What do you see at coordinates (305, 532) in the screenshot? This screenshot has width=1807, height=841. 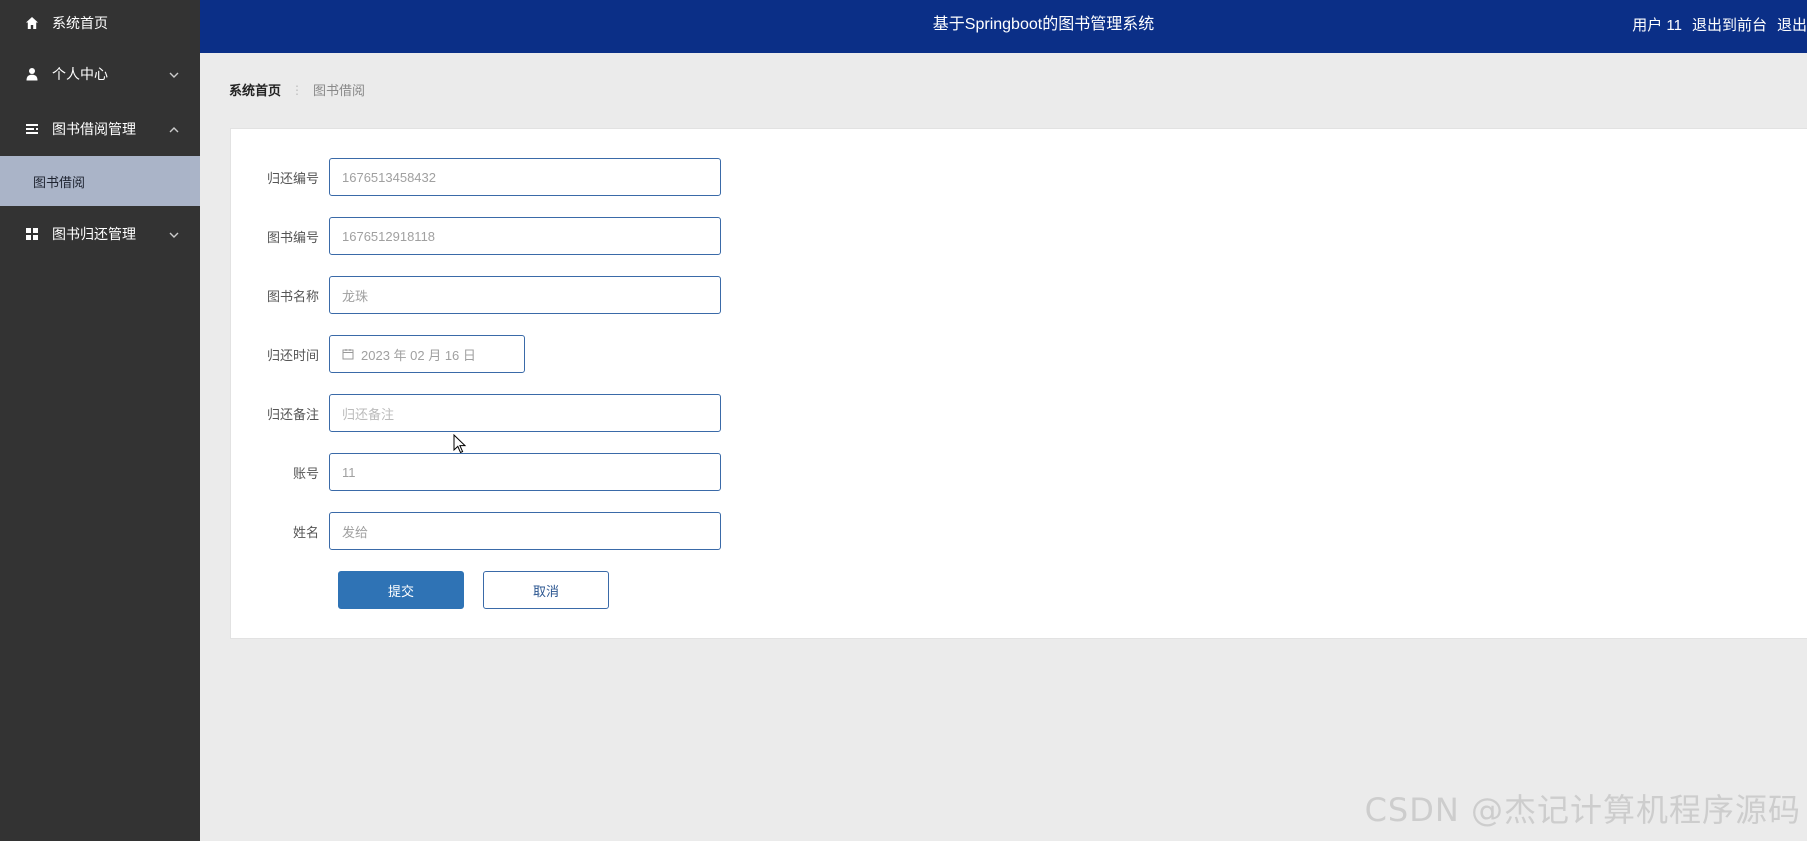 I see `field-label: 姓名` at bounding box center [305, 532].